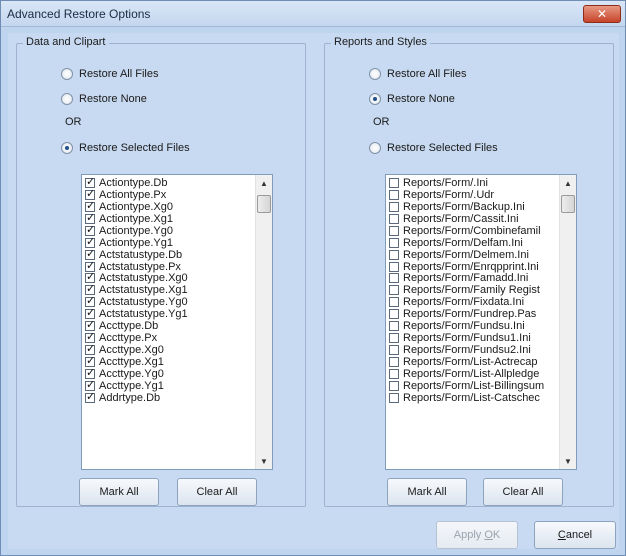  I want to click on list-item: Reports/Form/Cassit.Ini, so click(473, 219).